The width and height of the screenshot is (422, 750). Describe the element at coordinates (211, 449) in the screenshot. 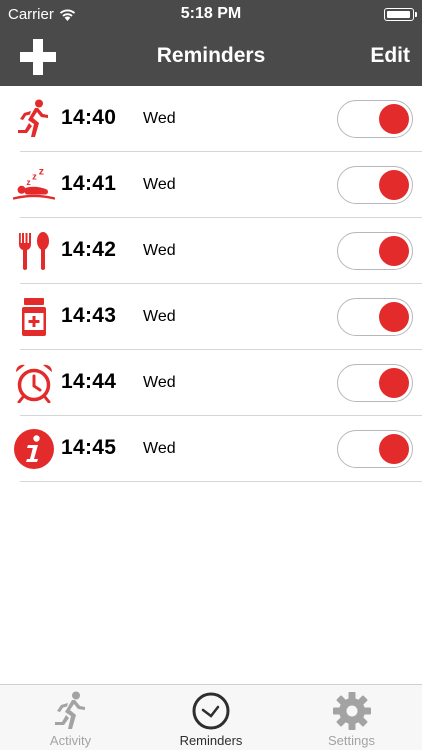

I see `reminder-row: 14:45 Wed` at that location.